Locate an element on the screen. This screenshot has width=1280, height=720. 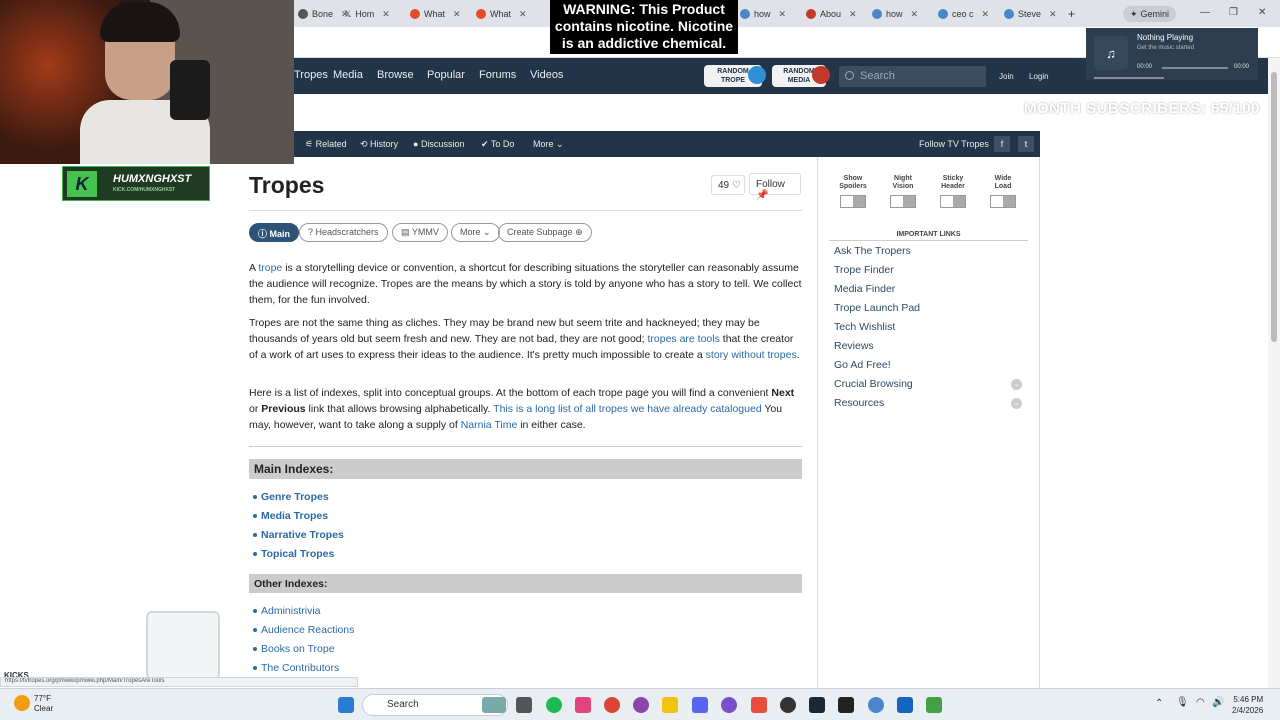
history-button: ⟲ History is located at coordinates (379, 144).